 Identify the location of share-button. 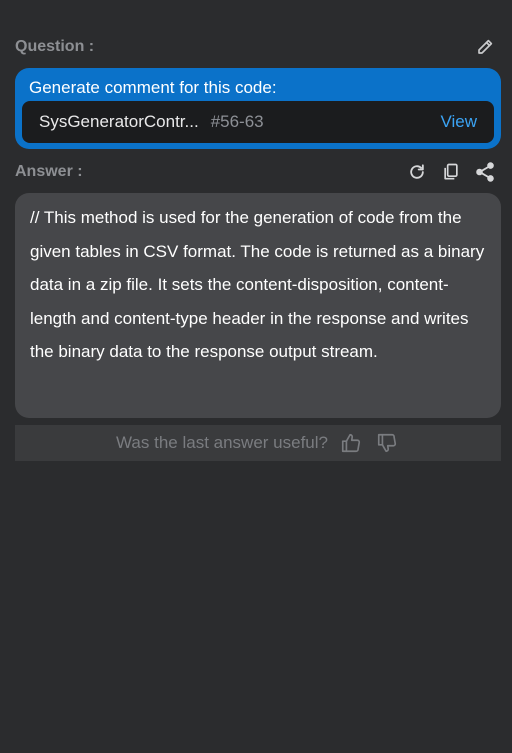
(485, 172).